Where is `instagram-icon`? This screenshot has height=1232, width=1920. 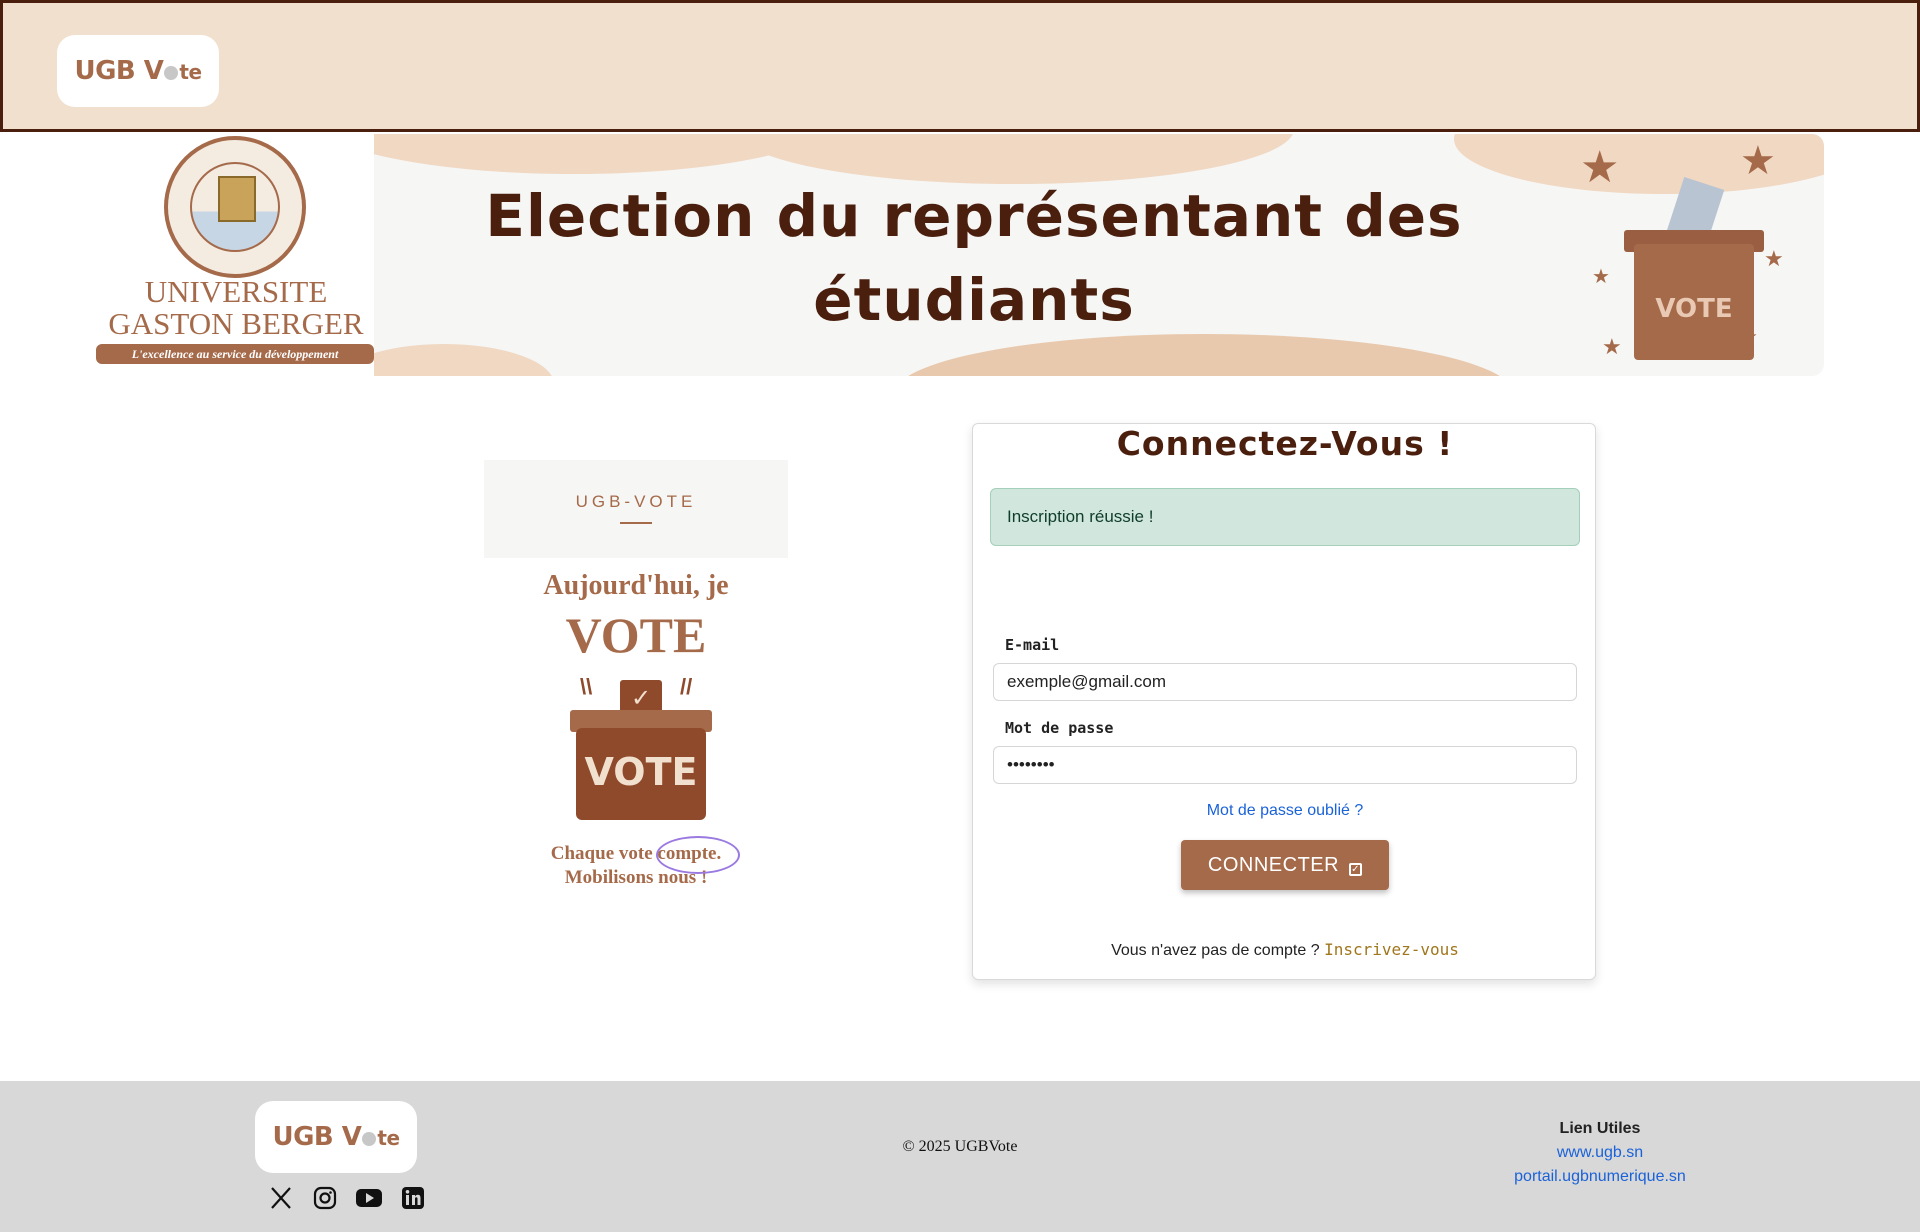 instagram-icon is located at coordinates (325, 1198).